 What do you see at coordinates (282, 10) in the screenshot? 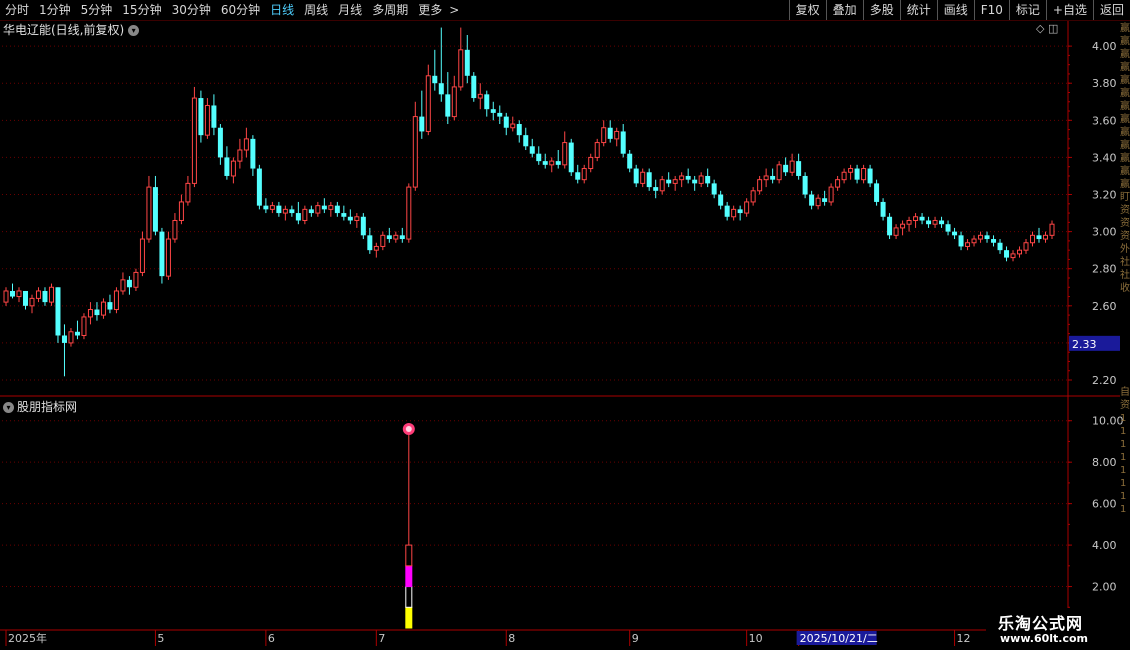
I see `period-tab-6: 日线` at bounding box center [282, 10].